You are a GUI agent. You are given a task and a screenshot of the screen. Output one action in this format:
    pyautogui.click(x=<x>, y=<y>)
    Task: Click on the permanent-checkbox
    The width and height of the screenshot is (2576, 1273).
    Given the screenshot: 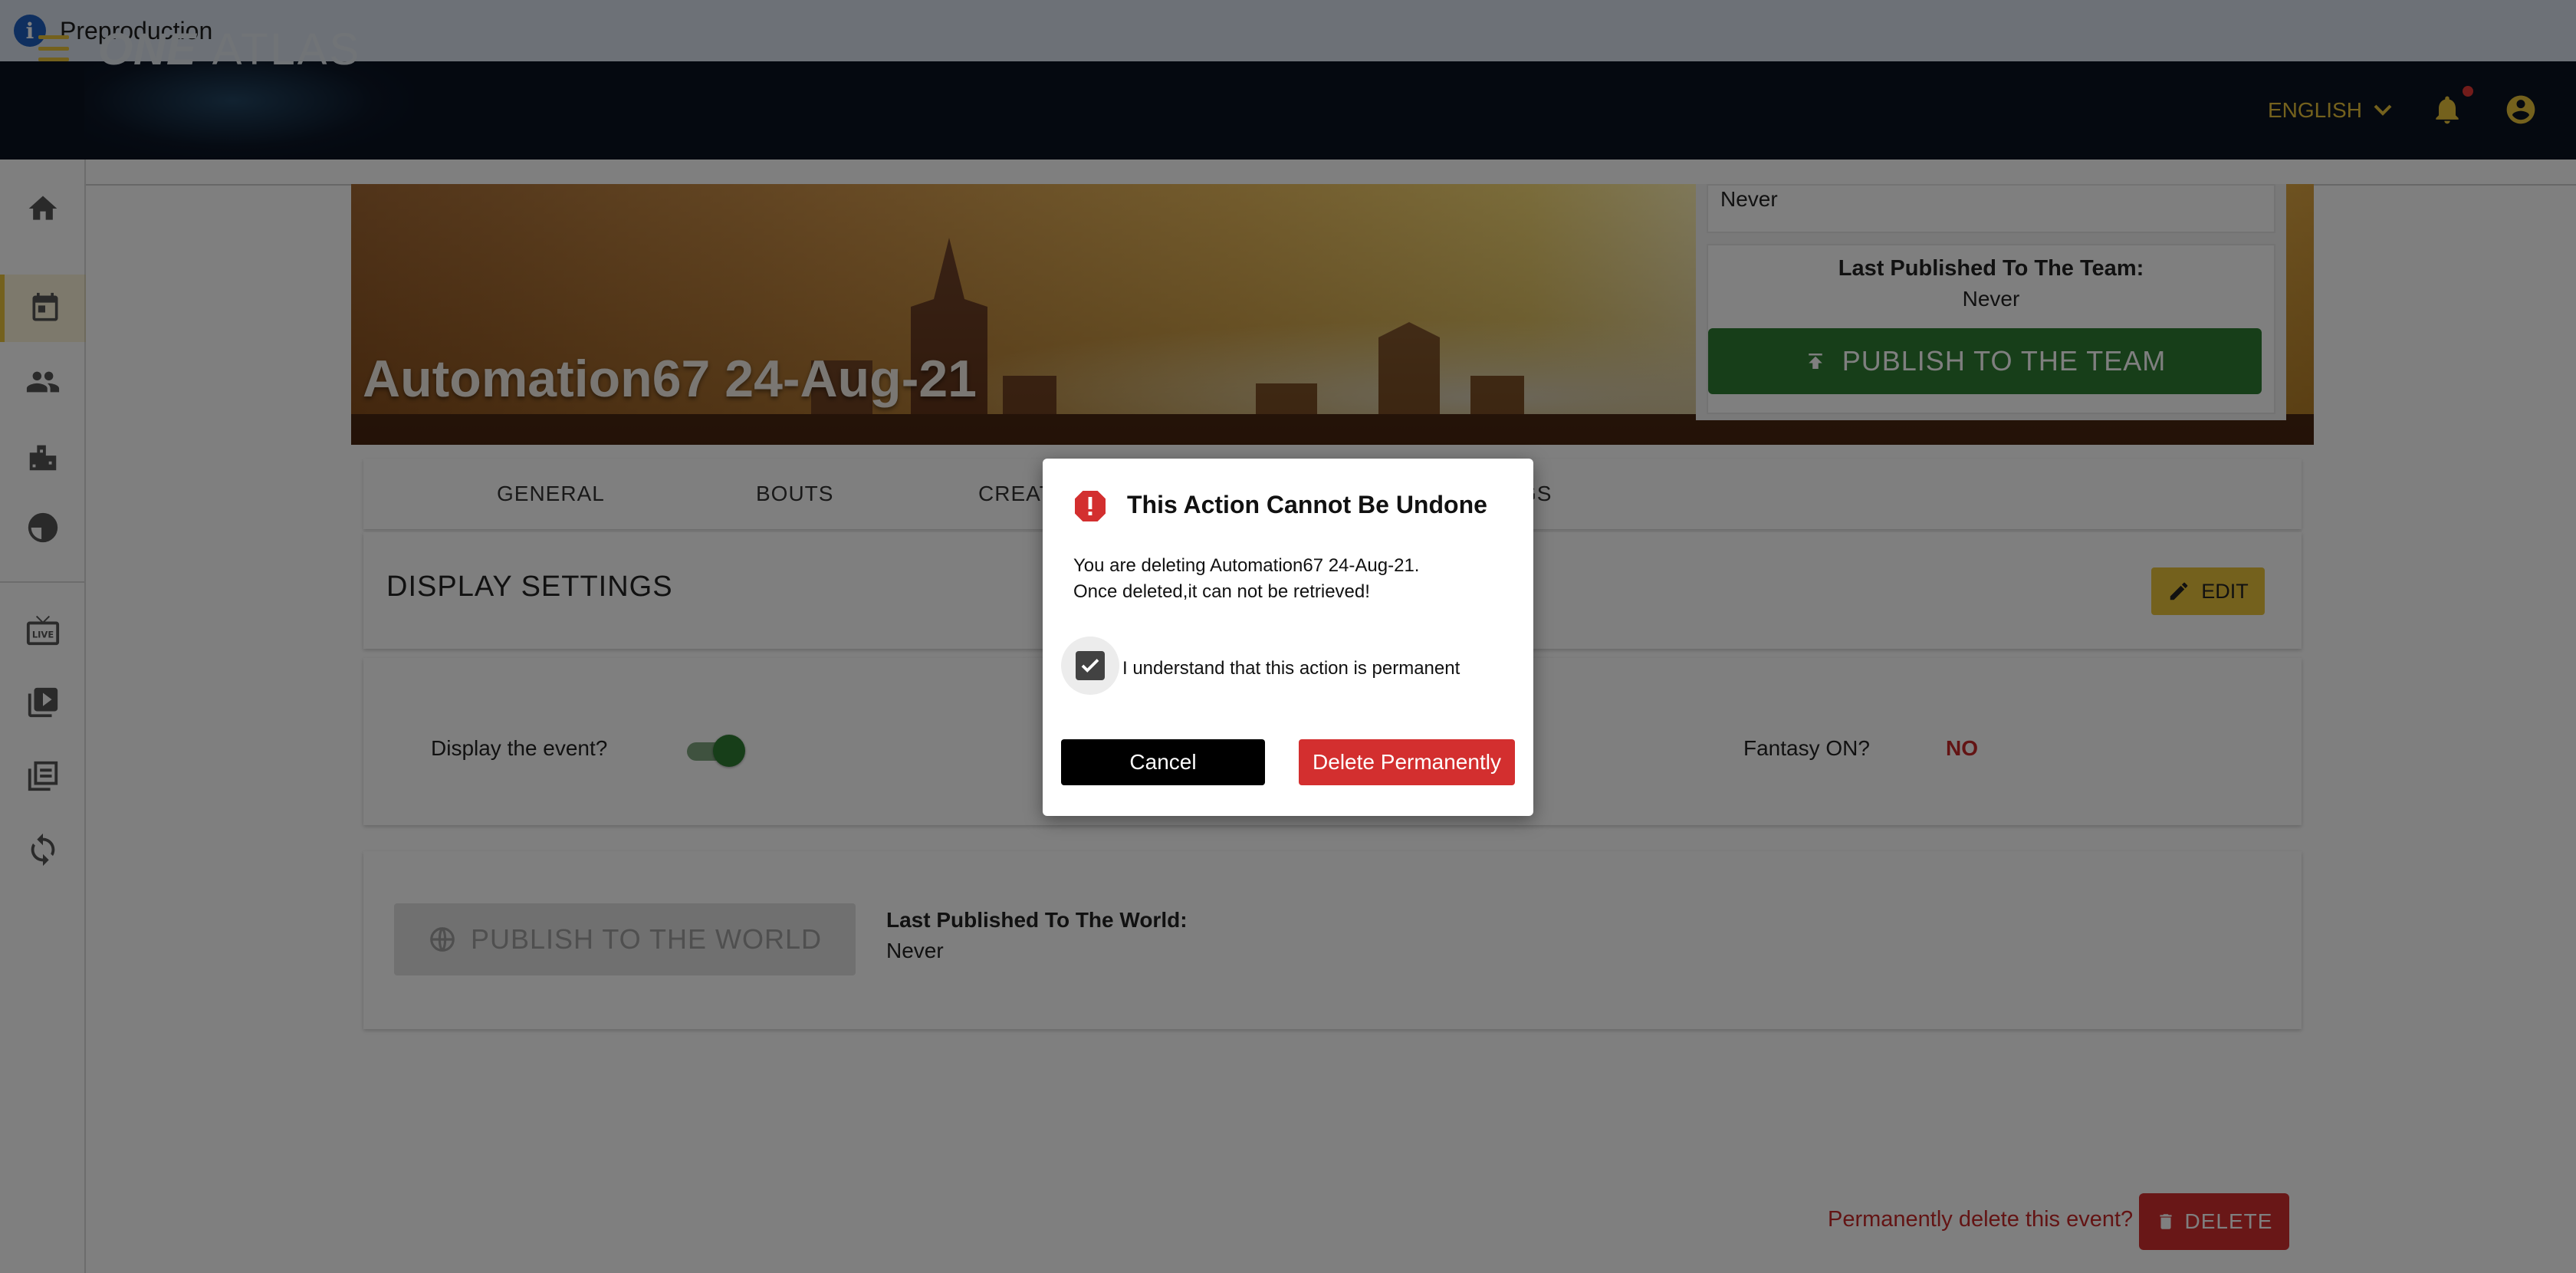 What is the action you would take?
    pyautogui.click(x=1090, y=665)
    